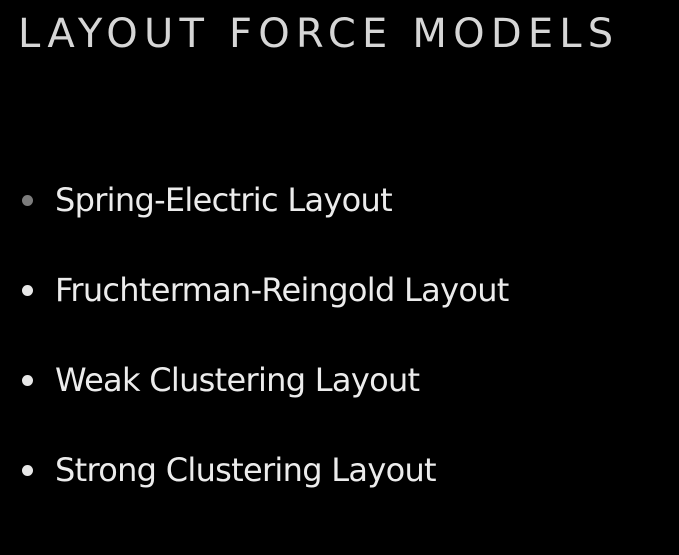 The width and height of the screenshot is (679, 555). I want to click on bullet-item-weak-clustering: Weak Clustering Layout, so click(339, 380).